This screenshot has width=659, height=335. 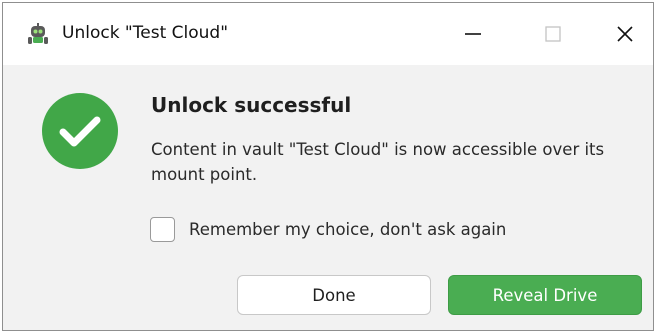 What do you see at coordinates (145, 33) in the screenshot?
I see `window-title: Unlock "Test Cloud"` at bounding box center [145, 33].